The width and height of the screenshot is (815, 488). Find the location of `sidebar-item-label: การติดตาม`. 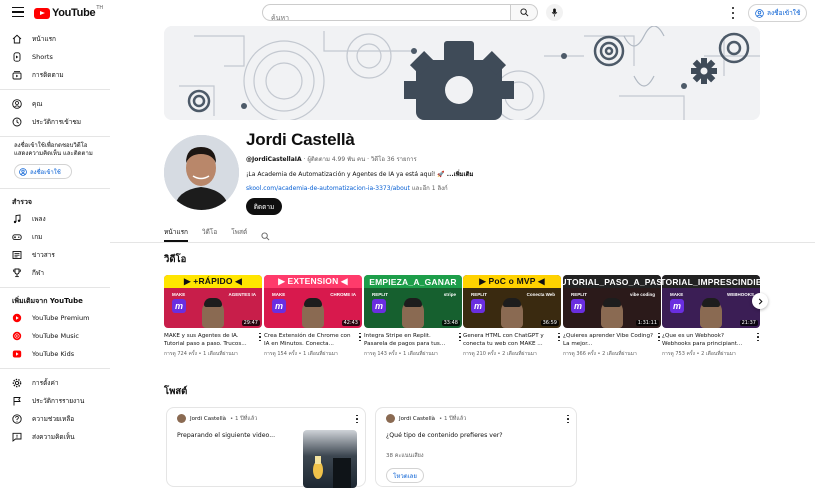

sidebar-item-label: การติดตาม is located at coordinates (48, 75).